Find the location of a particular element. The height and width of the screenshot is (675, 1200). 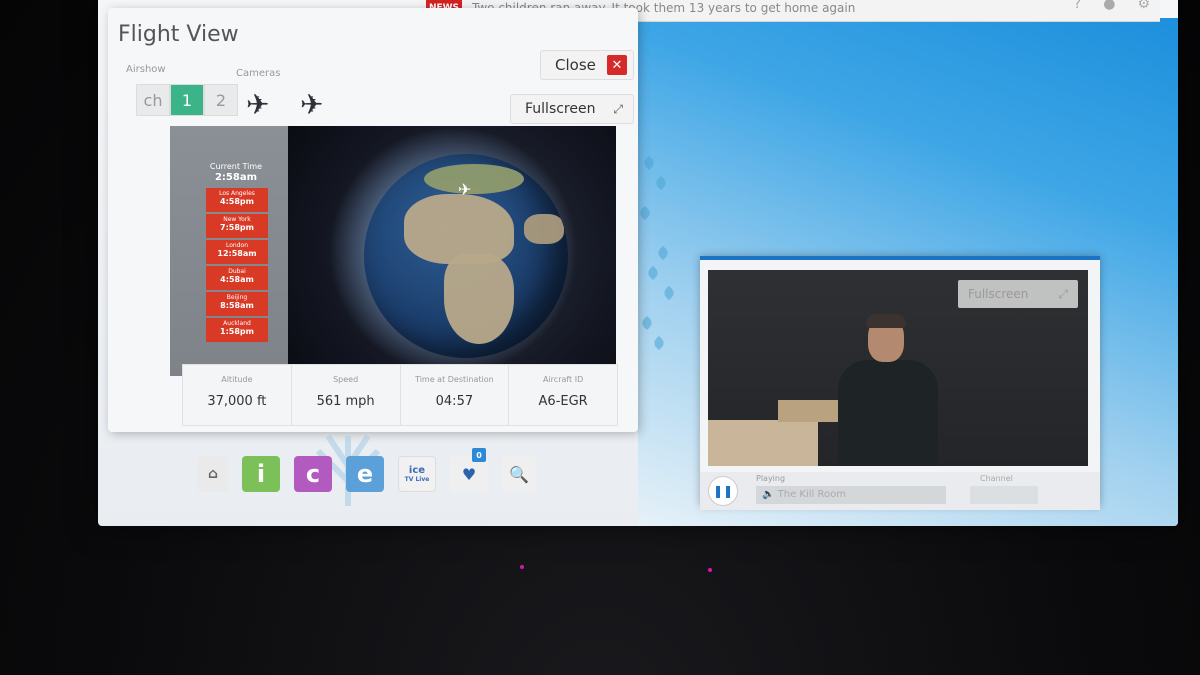

favorites-count-badge: 0 is located at coordinates (479, 455).